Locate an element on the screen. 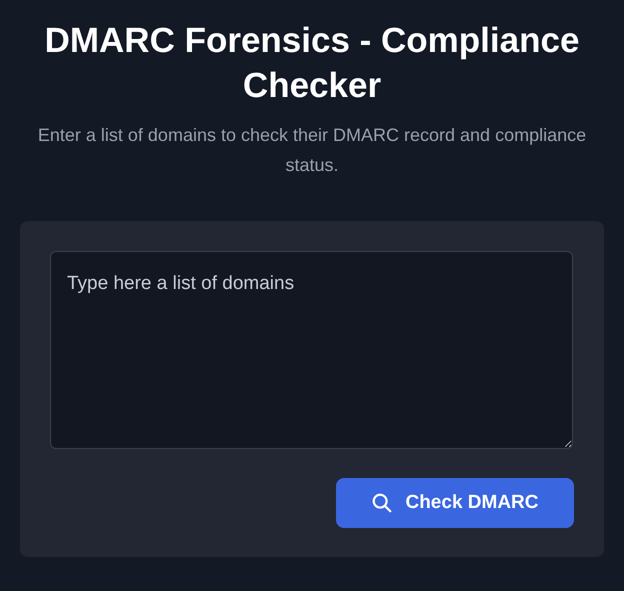  page-title: DMARC Forensics - Compliance Checker is located at coordinates (312, 63).